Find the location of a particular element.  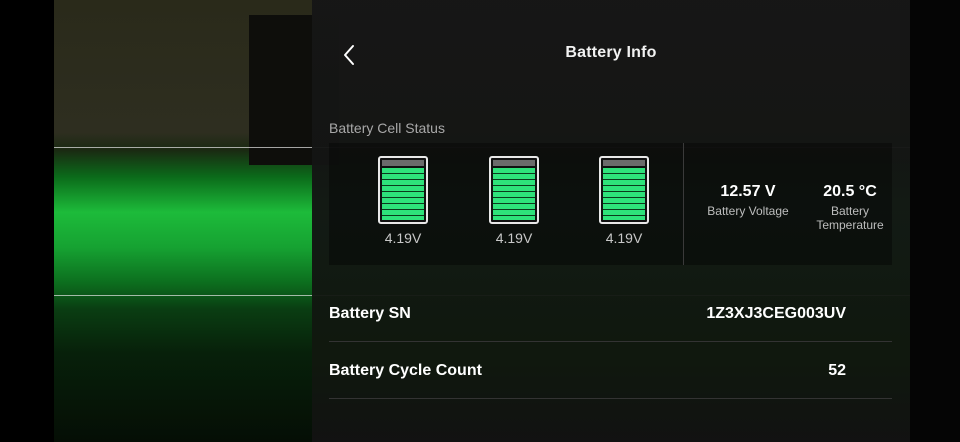

battery-cycle-count-row: Battery Cycle Count 52 is located at coordinates (610, 370).